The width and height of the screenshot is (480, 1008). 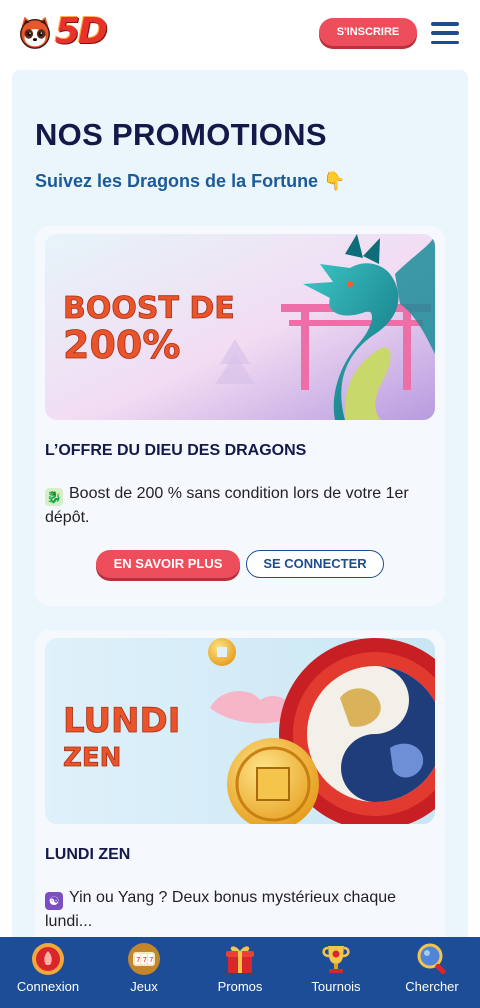 I want to click on nav-item-chercher: Chercher, so click(x=432, y=972).